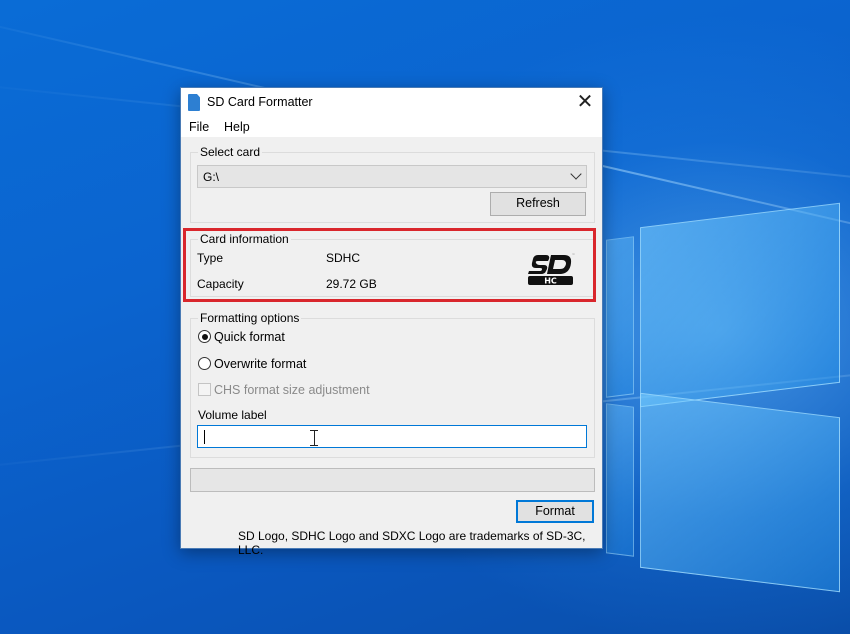  Describe the element at coordinates (204, 336) in the screenshot. I see `quick-format-radio` at that location.